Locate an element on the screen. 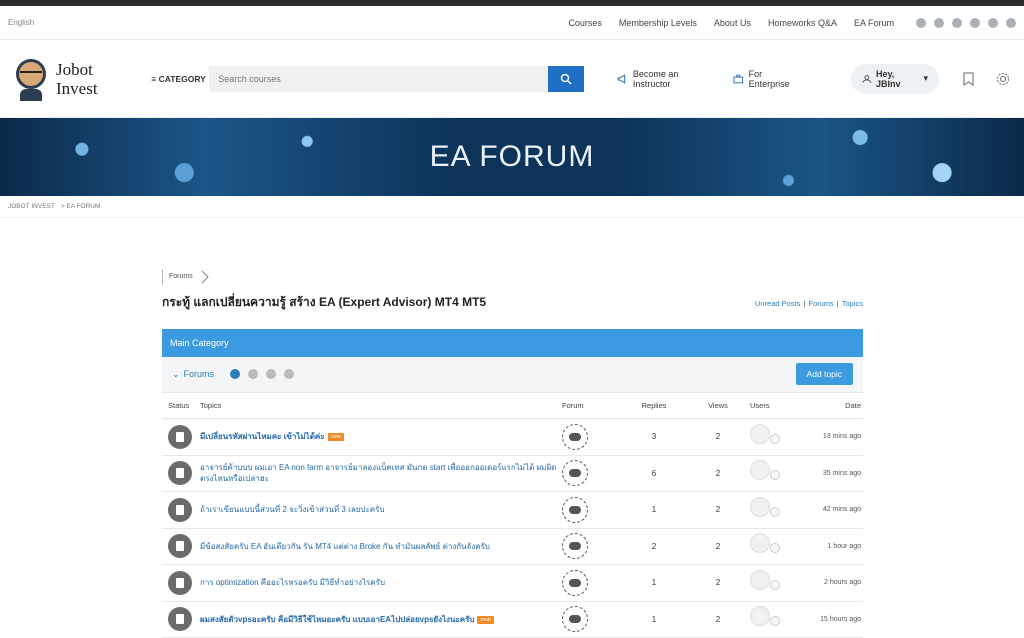 The height and width of the screenshot is (638, 1024). breadcrumb: JOBOT INVEST > EA FORUM is located at coordinates (512, 207).